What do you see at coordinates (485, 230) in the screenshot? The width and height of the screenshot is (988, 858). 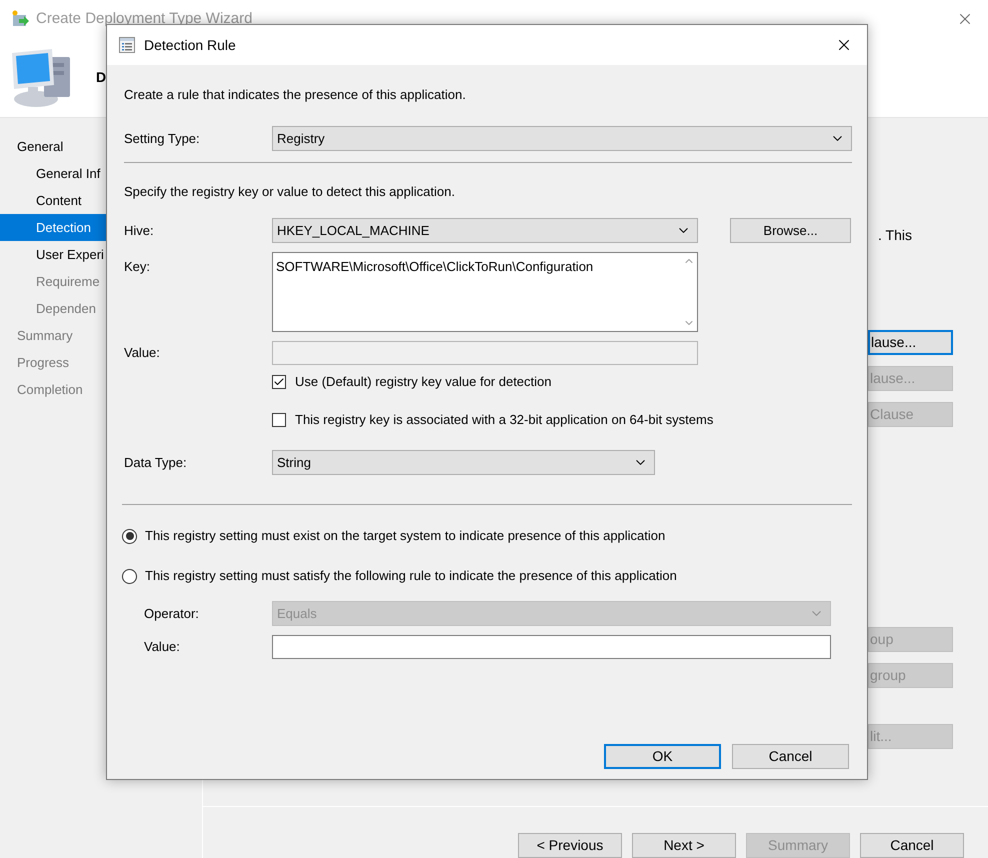 I see `hive-dropdown: HKEY_LOCAL_MACHINE` at bounding box center [485, 230].